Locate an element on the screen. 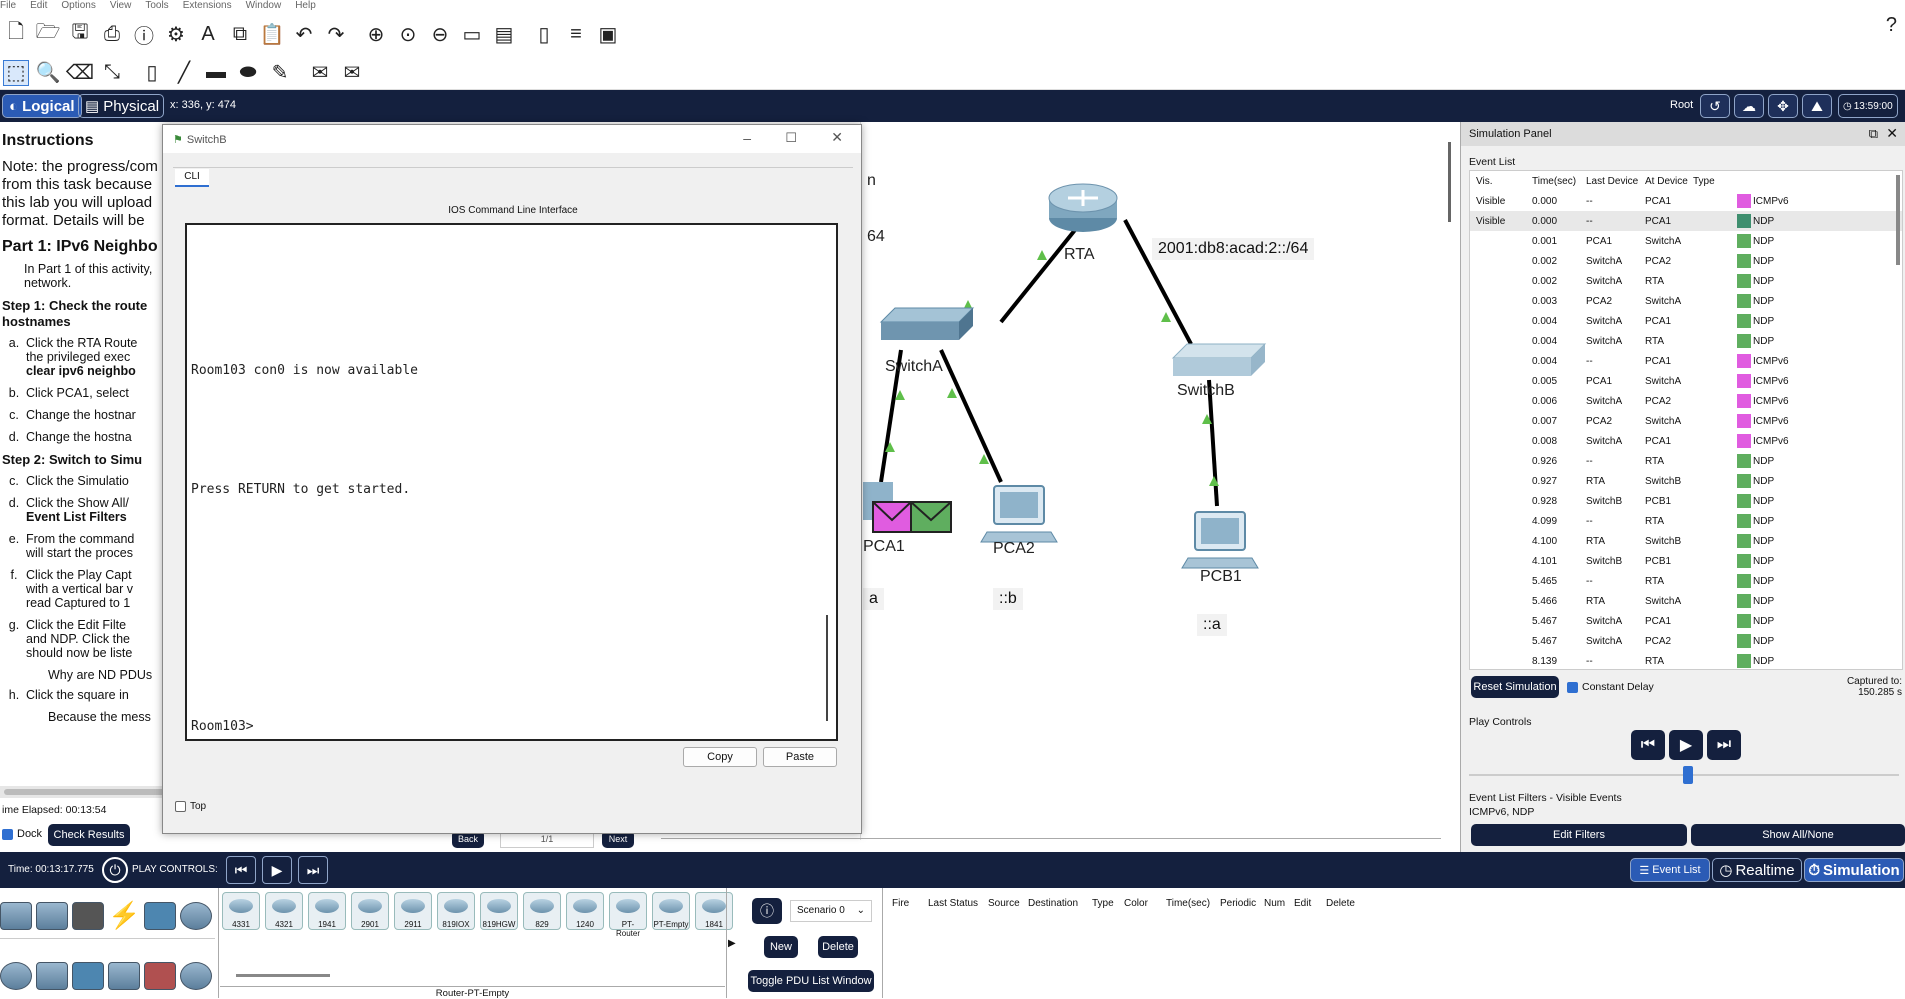  play-icon: ▶ is located at coordinates (277, 870).